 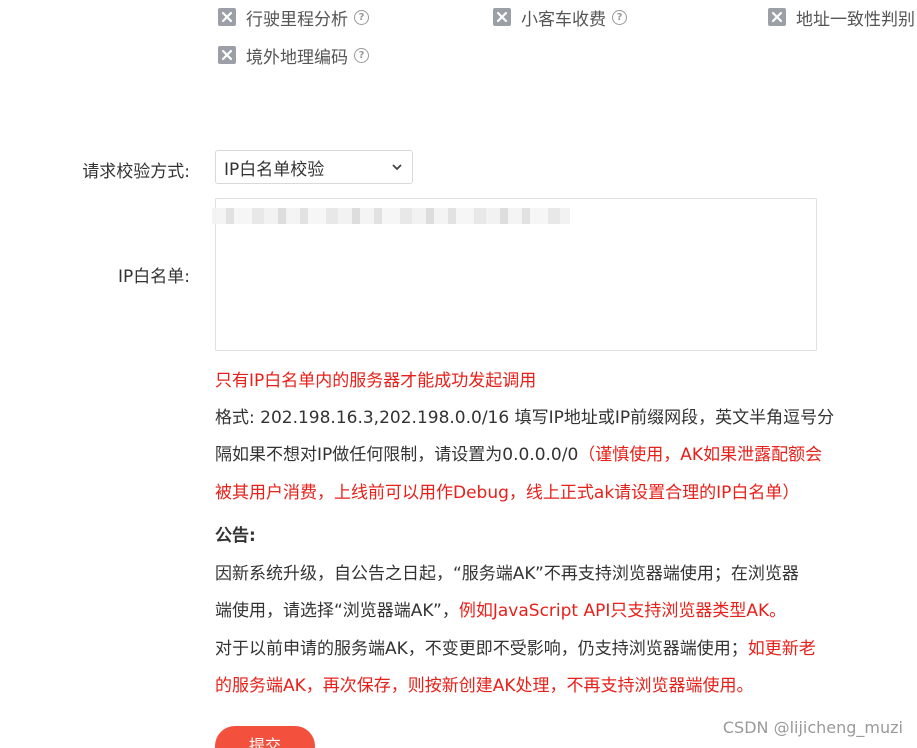 What do you see at coordinates (235, 536) in the screenshot?
I see `announcement-title: 公告:` at bounding box center [235, 536].